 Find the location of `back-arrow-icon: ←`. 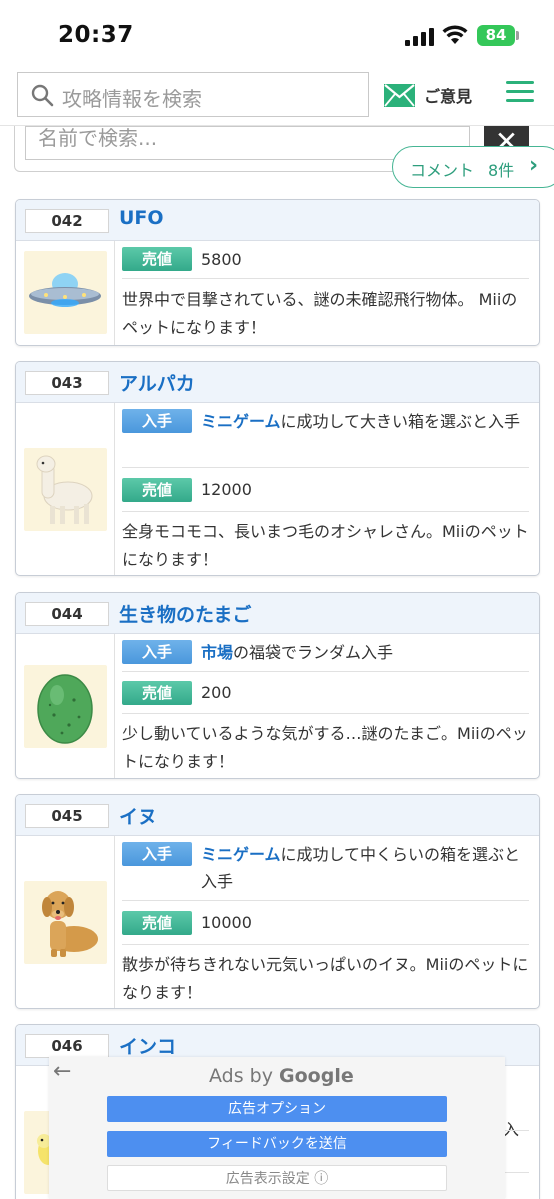

back-arrow-icon: ← is located at coordinates (62, 1071).